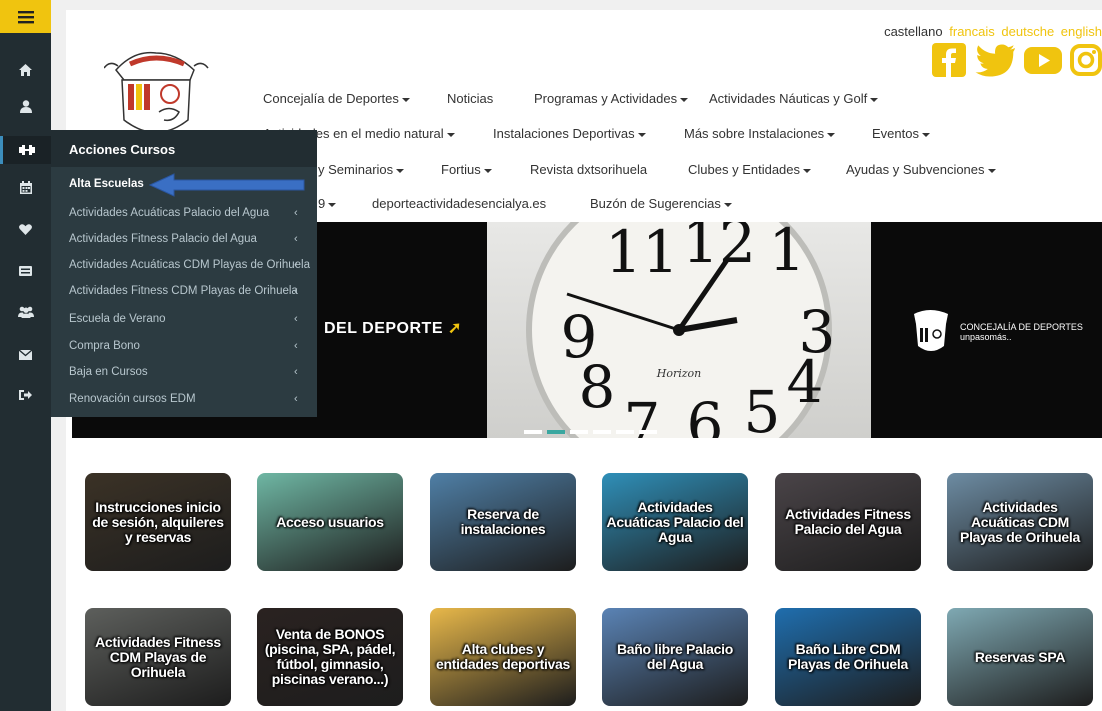 This screenshot has height=711, width=1102. I want to click on banner-left-text: DEL DEPORTE ➚, so click(393, 328).